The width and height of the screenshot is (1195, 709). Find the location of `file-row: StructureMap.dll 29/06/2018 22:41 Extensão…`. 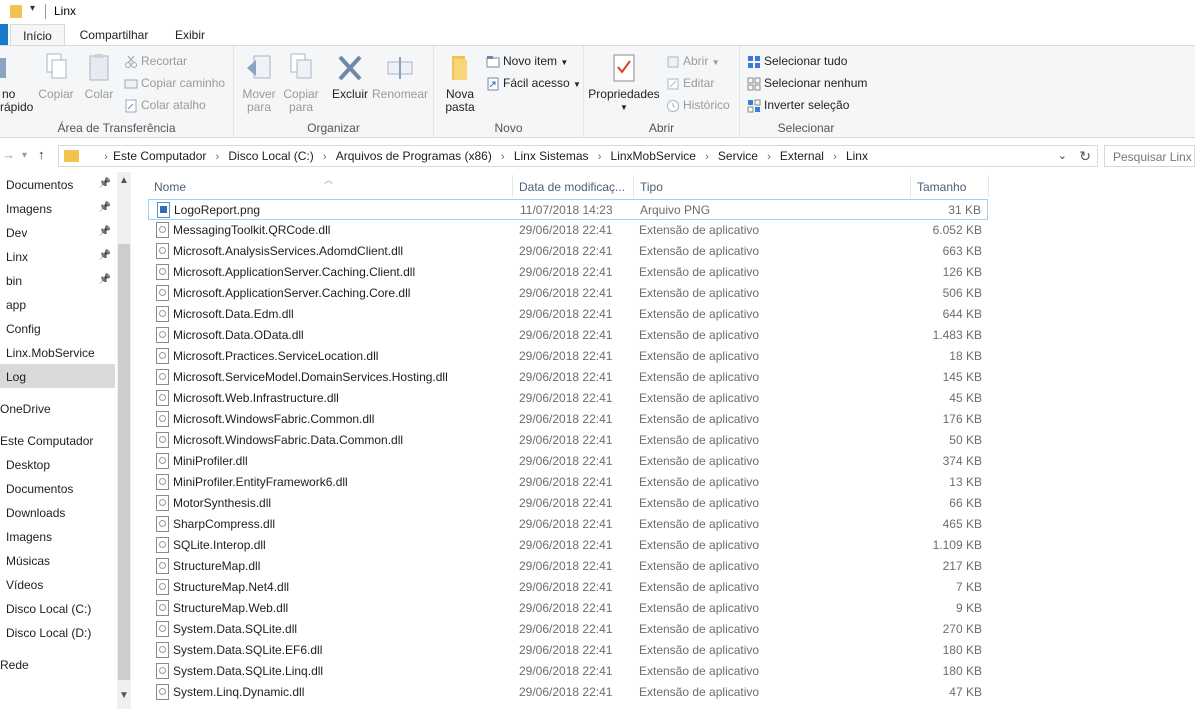

file-row: StructureMap.dll 29/06/2018 22:41 Extensão… is located at coordinates (568, 566).